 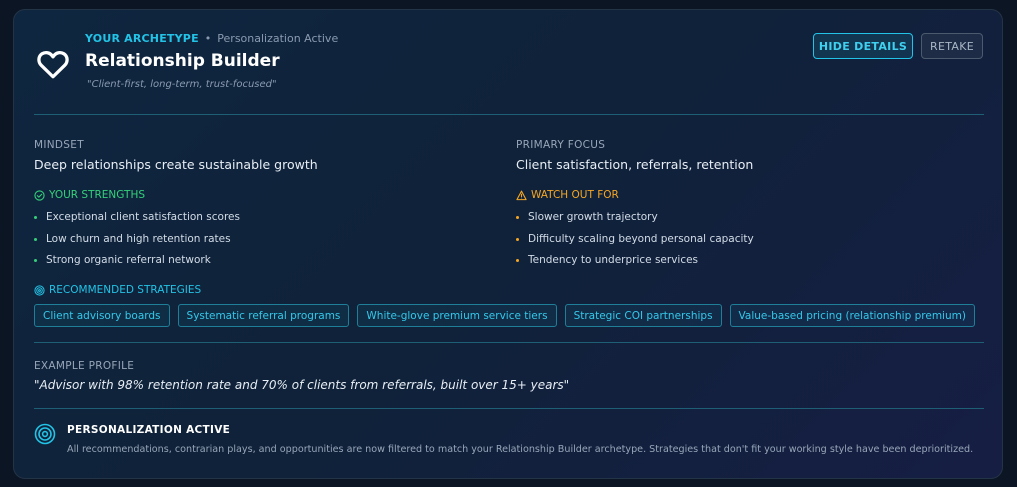 I want to click on strategy-chip: Systematic referral programs, so click(x=263, y=315).